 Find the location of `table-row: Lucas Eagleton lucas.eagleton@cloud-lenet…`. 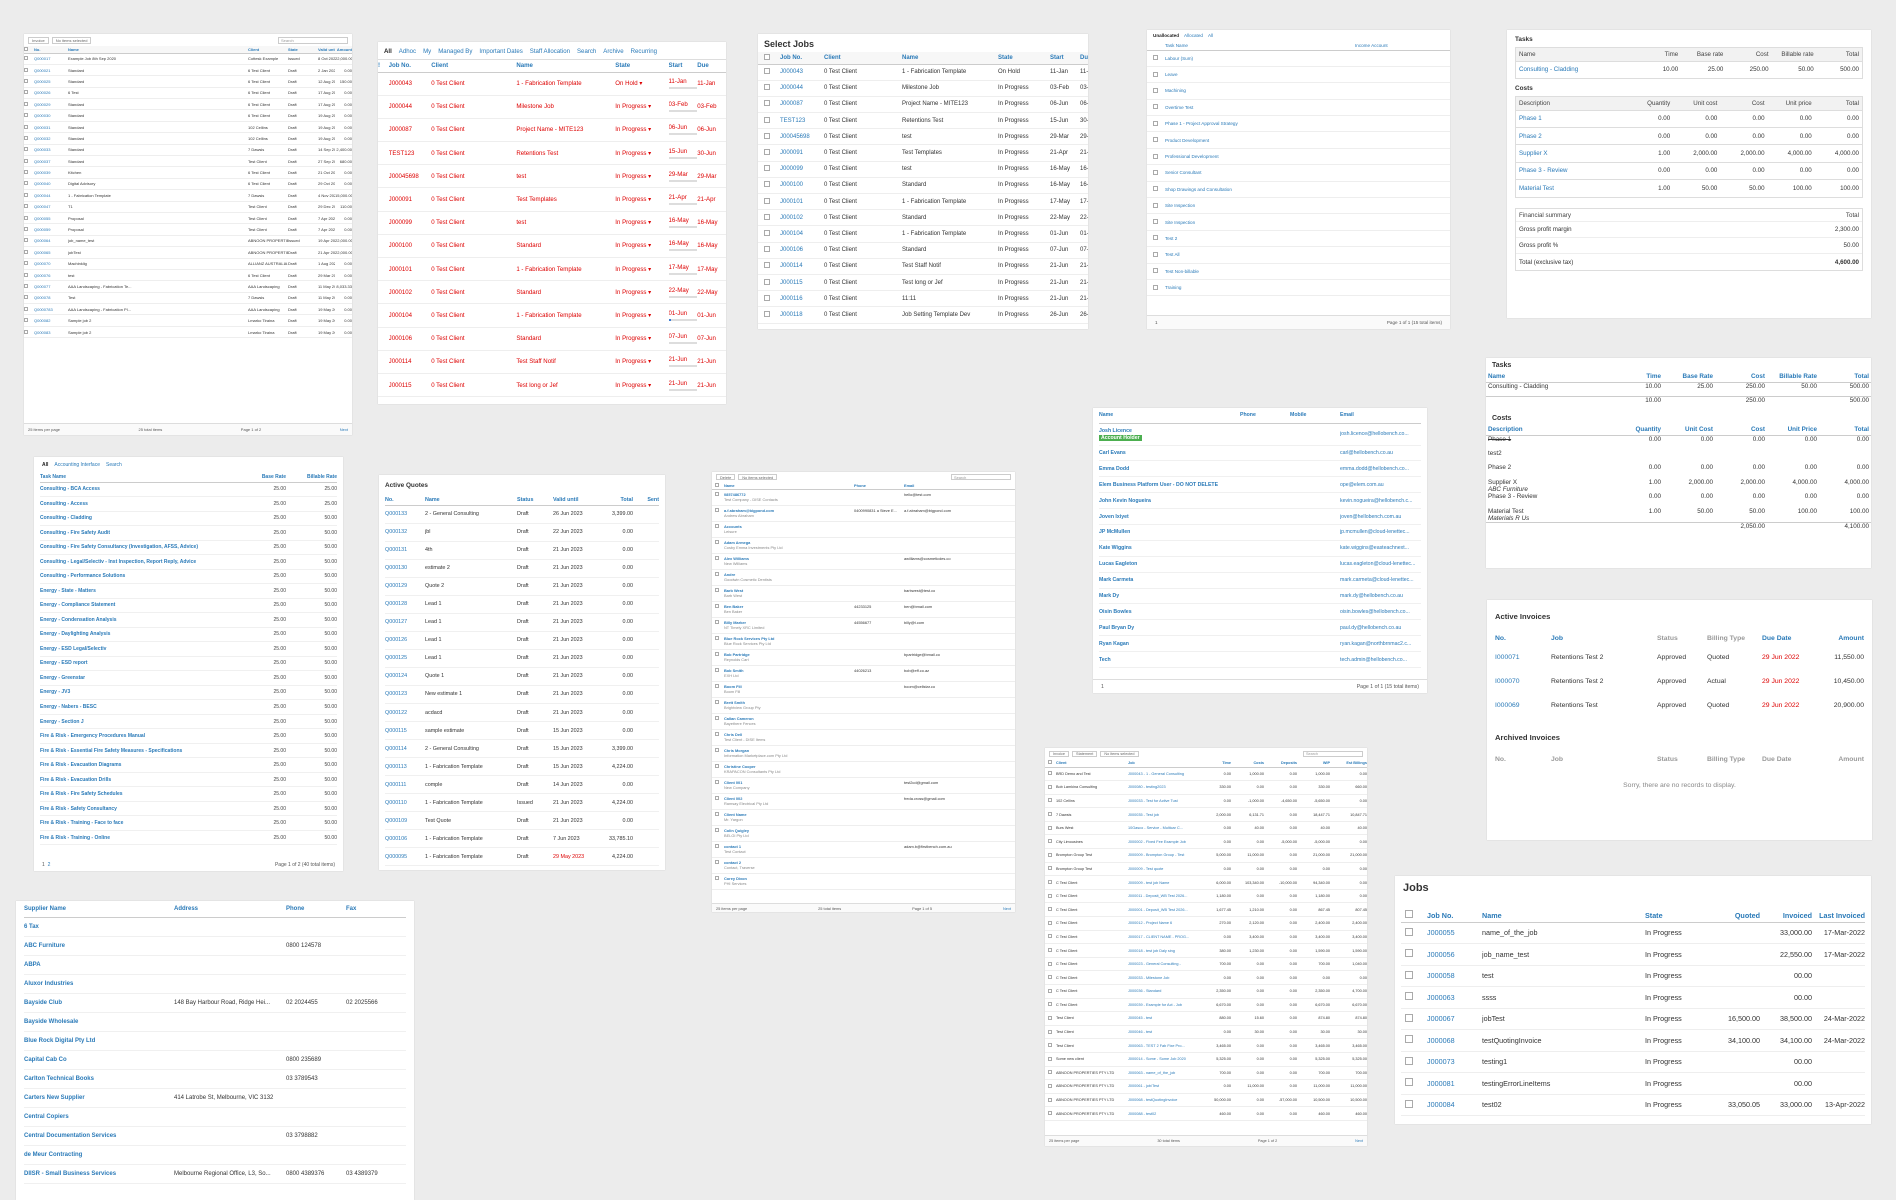

table-row: Lucas Eagleton lucas.eagleton@cloud-lenet… is located at coordinates (1260, 564).